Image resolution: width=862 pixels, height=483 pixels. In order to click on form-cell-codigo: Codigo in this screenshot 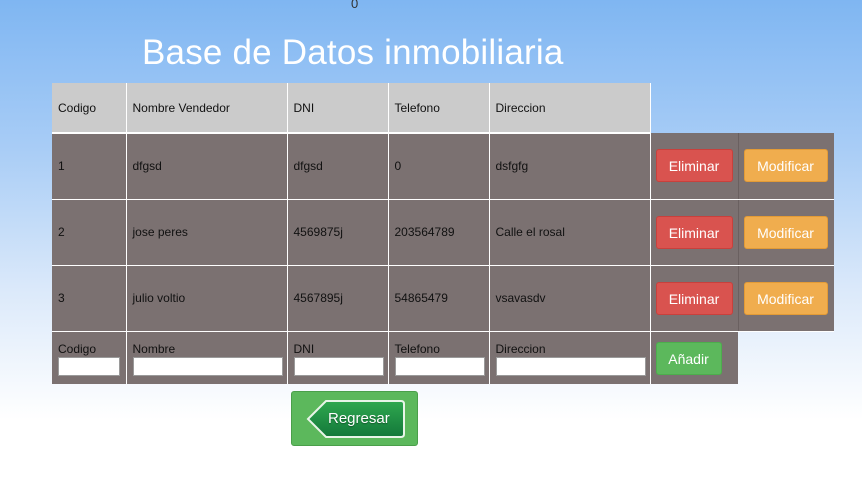, I will do `click(89, 357)`.